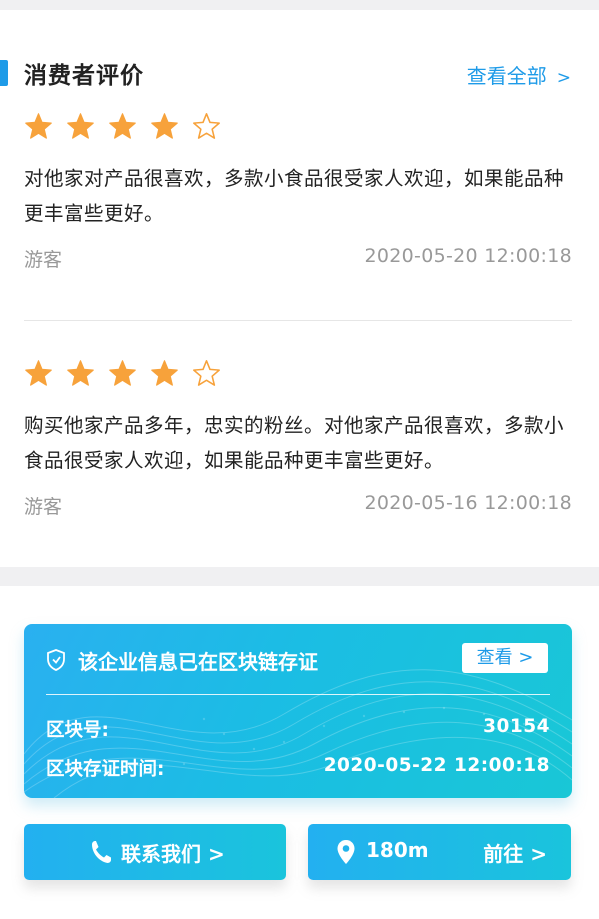  Describe the element at coordinates (173, 854) in the screenshot. I see `contact-us-label: 联系我们 >` at that location.